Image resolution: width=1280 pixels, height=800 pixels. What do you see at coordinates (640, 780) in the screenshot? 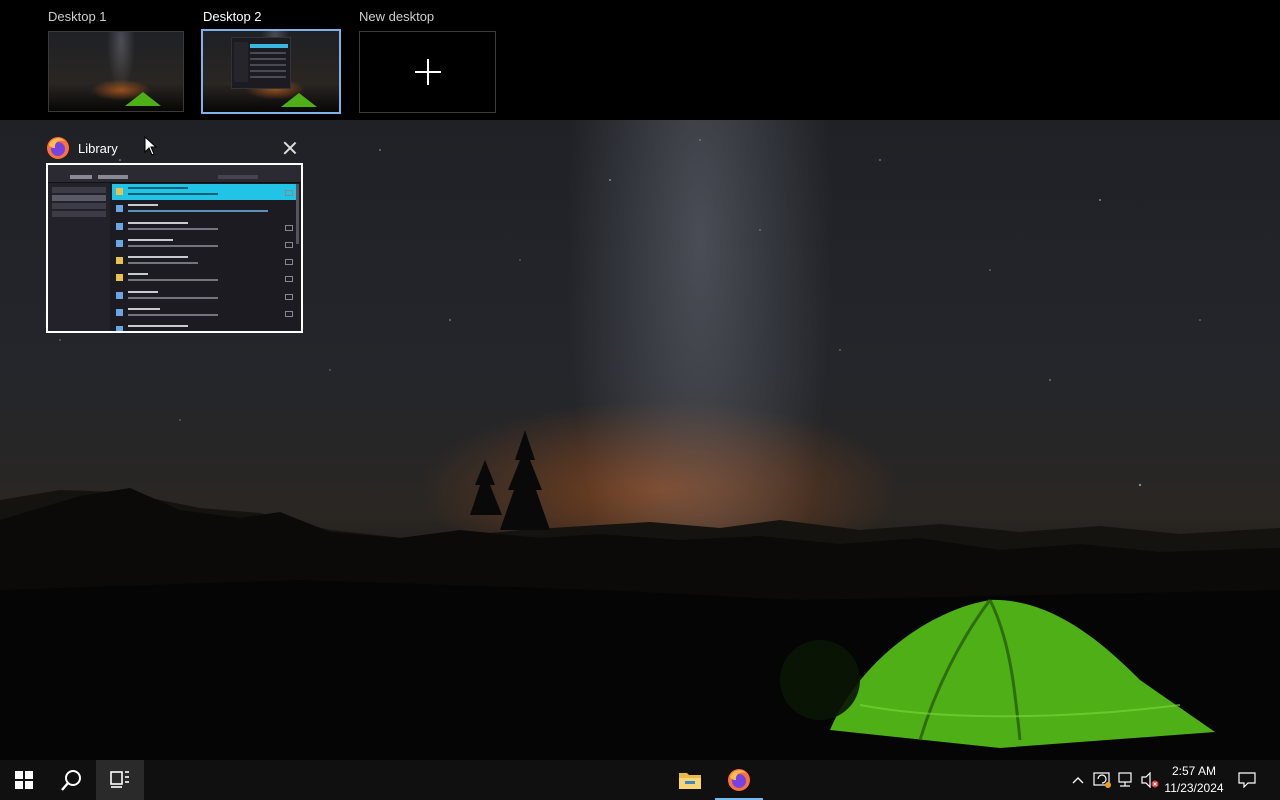
I see `taskbar: 2:57 AM 11/23/2024` at bounding box center [640, 780].